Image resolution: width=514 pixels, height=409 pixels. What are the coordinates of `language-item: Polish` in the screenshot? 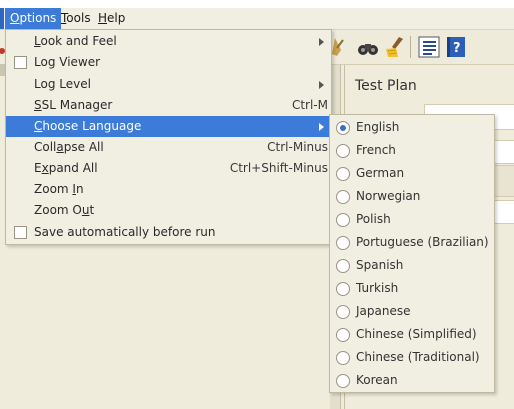 It's located at (412, 219).